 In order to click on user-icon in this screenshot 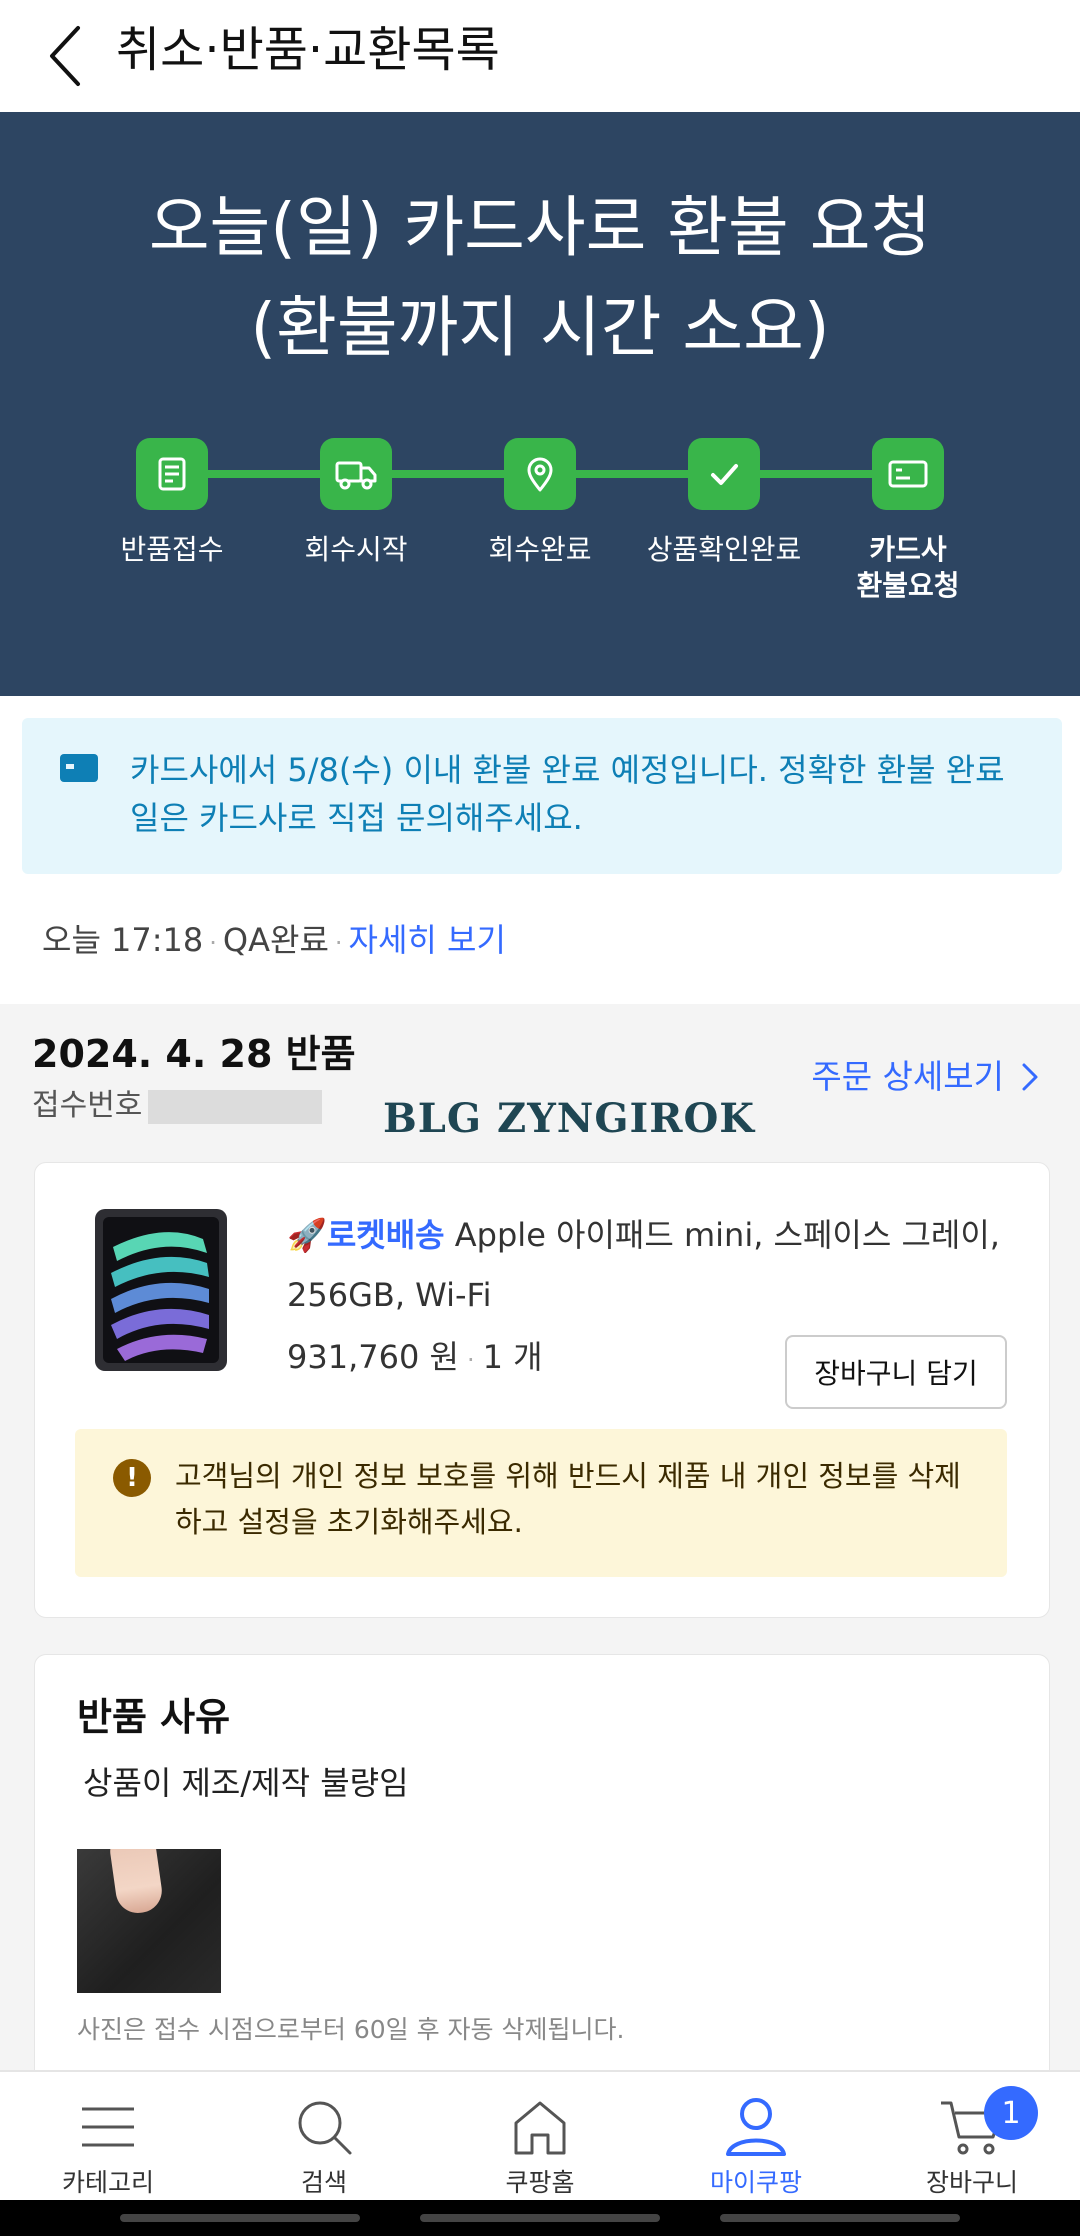, I will do `click(756, 2127)`.